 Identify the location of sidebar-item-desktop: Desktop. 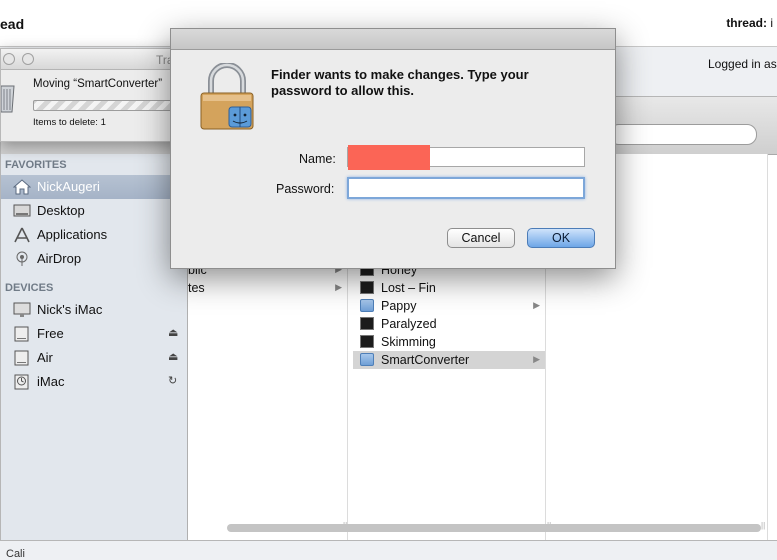
(94, 211).